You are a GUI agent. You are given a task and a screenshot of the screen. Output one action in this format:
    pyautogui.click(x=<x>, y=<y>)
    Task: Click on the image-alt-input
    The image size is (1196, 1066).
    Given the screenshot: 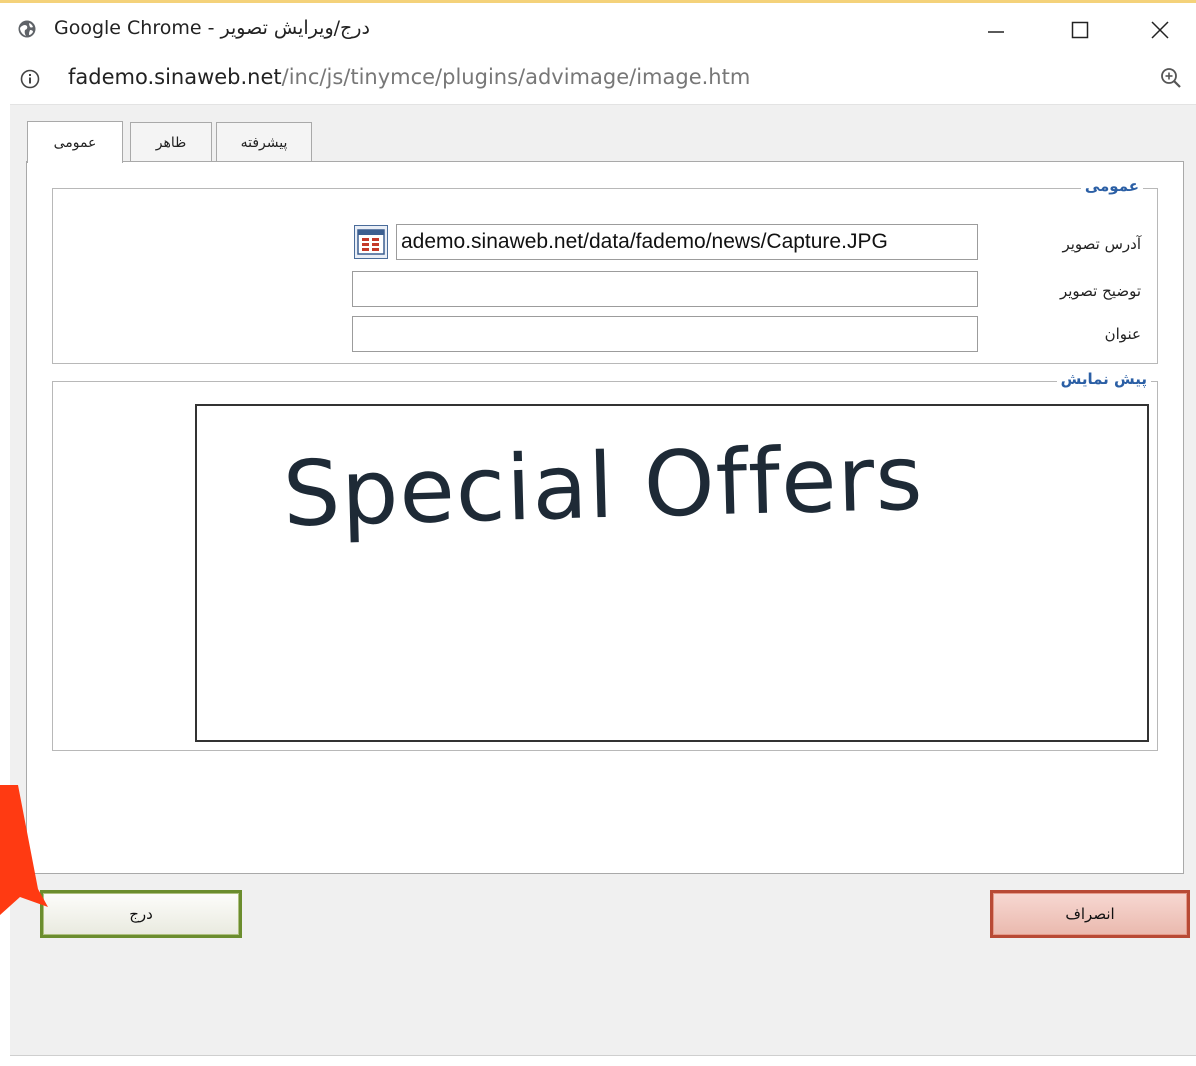 What is the action you would take?
    pyautogui.click(x=665, y=289)
    